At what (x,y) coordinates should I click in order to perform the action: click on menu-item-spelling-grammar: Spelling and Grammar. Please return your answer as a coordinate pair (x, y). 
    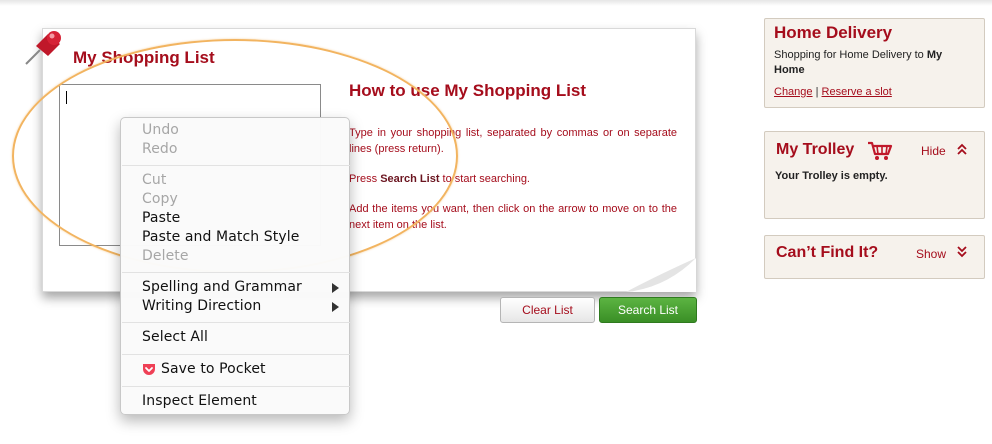
    Looking at the image, I should click on (222, 287).